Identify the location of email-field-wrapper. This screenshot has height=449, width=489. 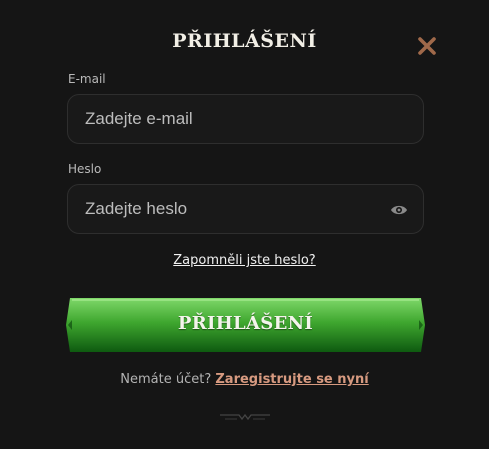
(245, 119).